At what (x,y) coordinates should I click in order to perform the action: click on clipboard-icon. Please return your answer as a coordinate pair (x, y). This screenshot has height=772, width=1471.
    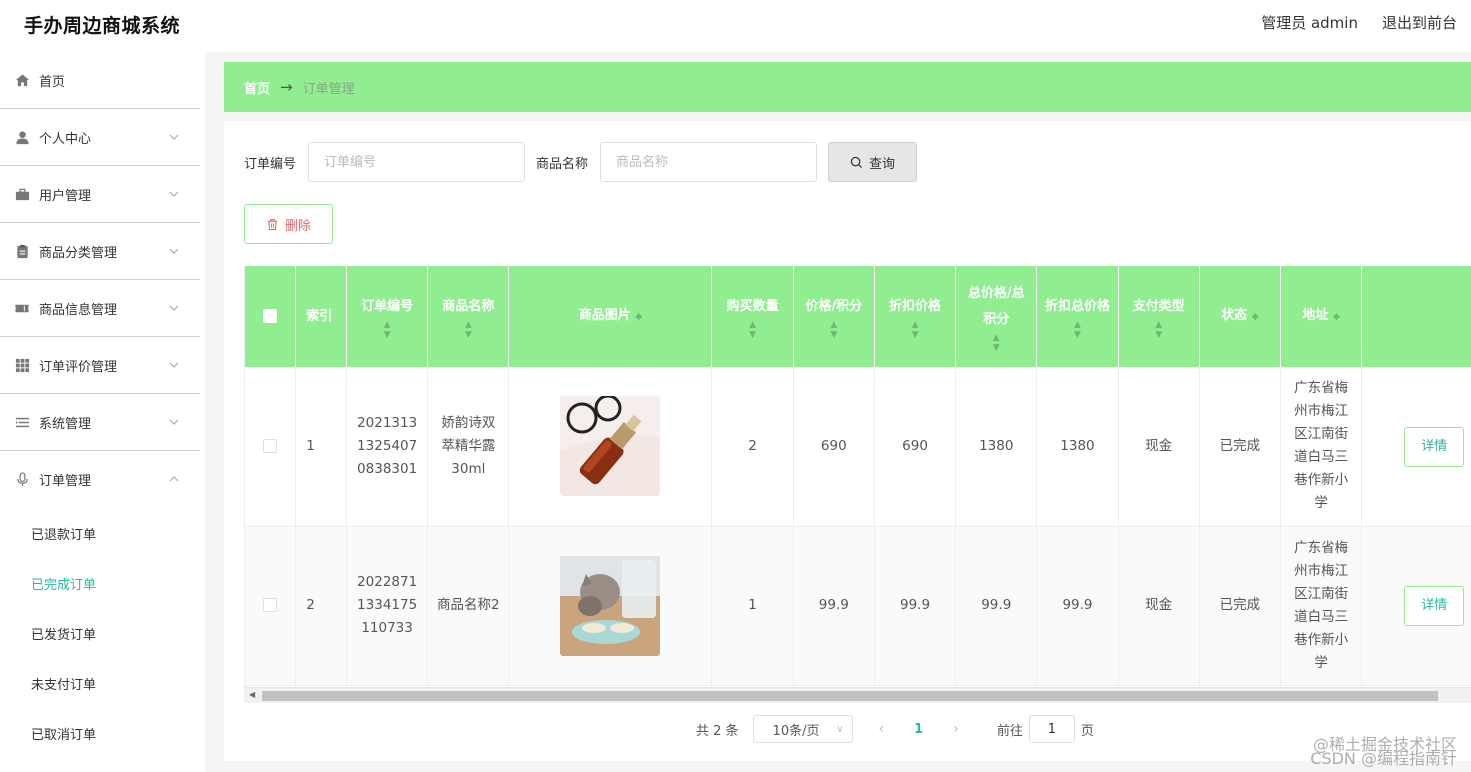
    Looking at the image, I should click on (22, 251).